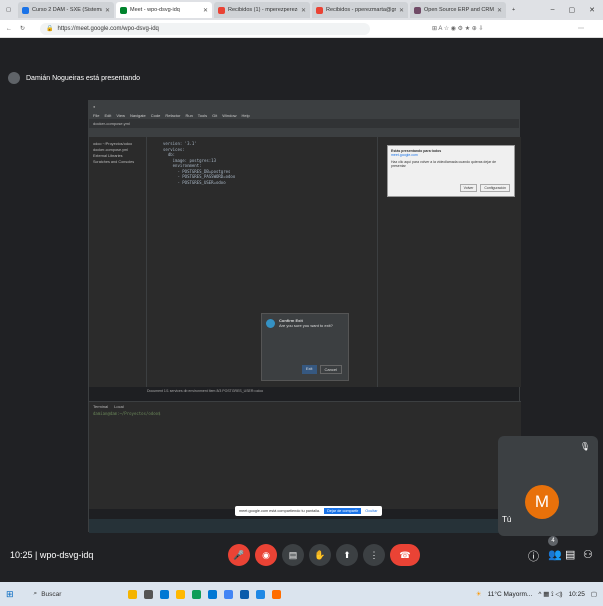  I want to click on taskbar-search: ⌕ Buscar, so click(69, 594).